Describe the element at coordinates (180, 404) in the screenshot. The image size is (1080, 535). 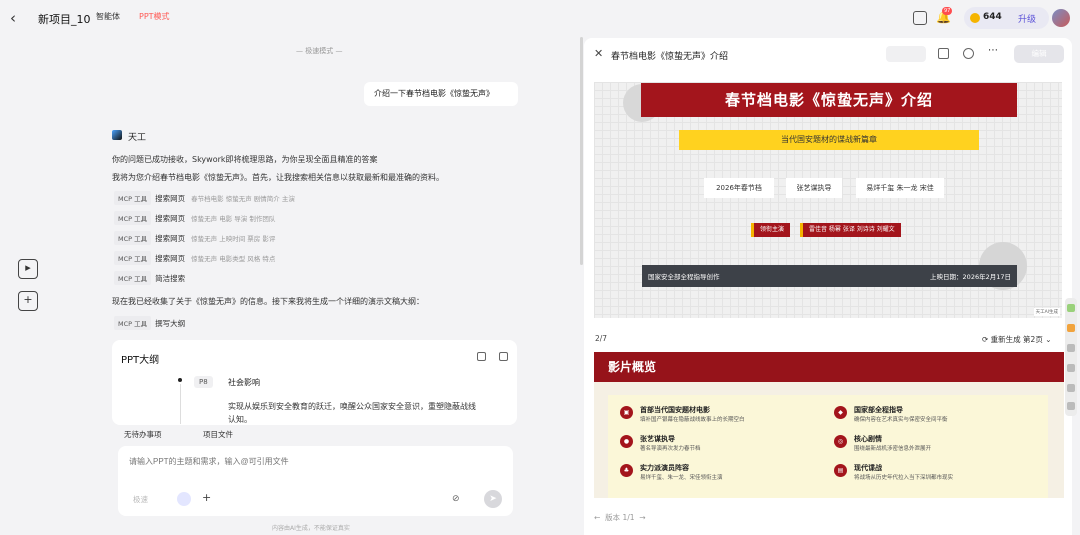
I see `timeline-line` at that location.